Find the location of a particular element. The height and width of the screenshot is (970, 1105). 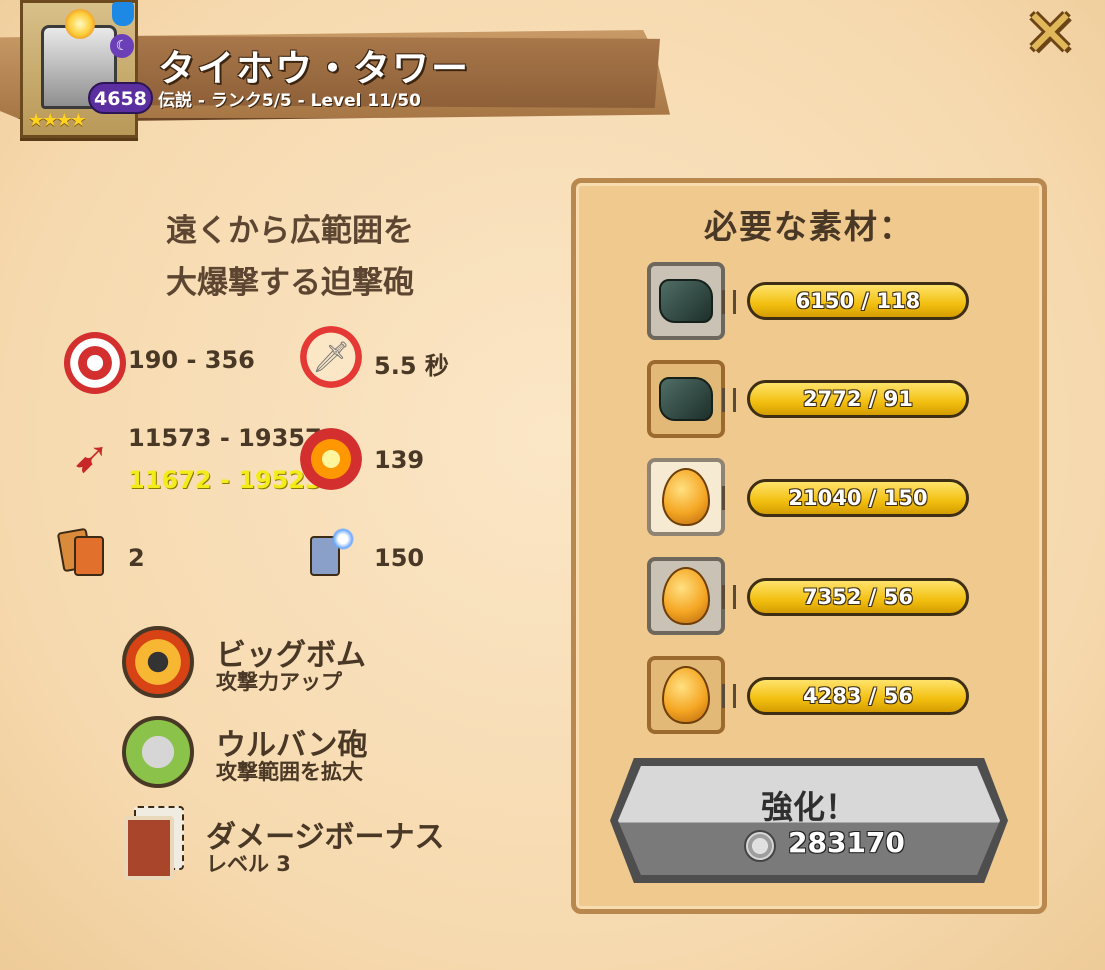

coin-icon is located at coordinates (760, 846).